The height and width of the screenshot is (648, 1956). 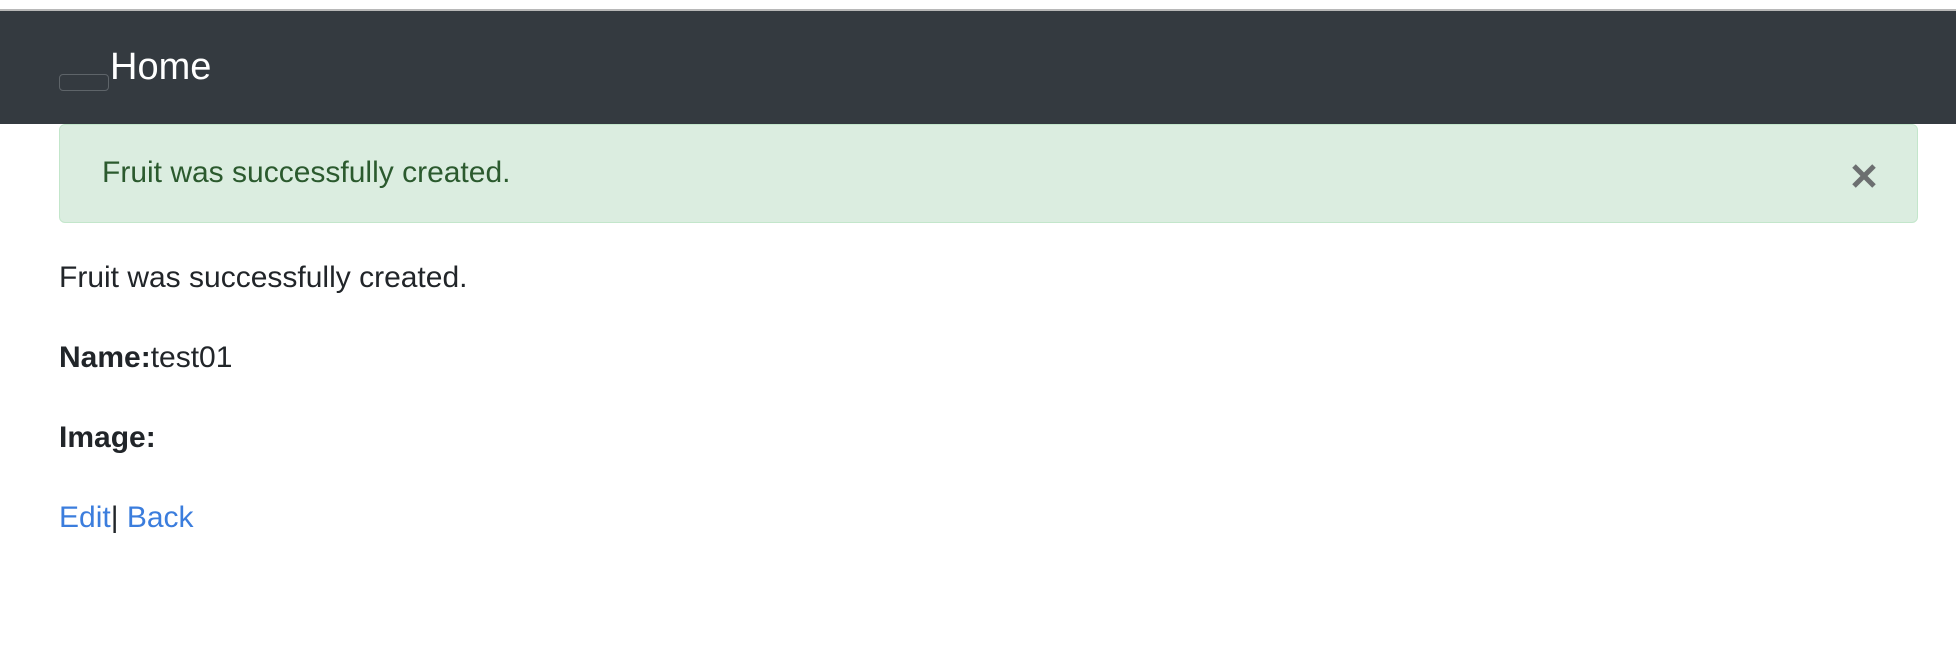 What do you see at coordinates (191, 357) in the screenshot?
I see `name-value: test01` at bounding box center [191, 357].